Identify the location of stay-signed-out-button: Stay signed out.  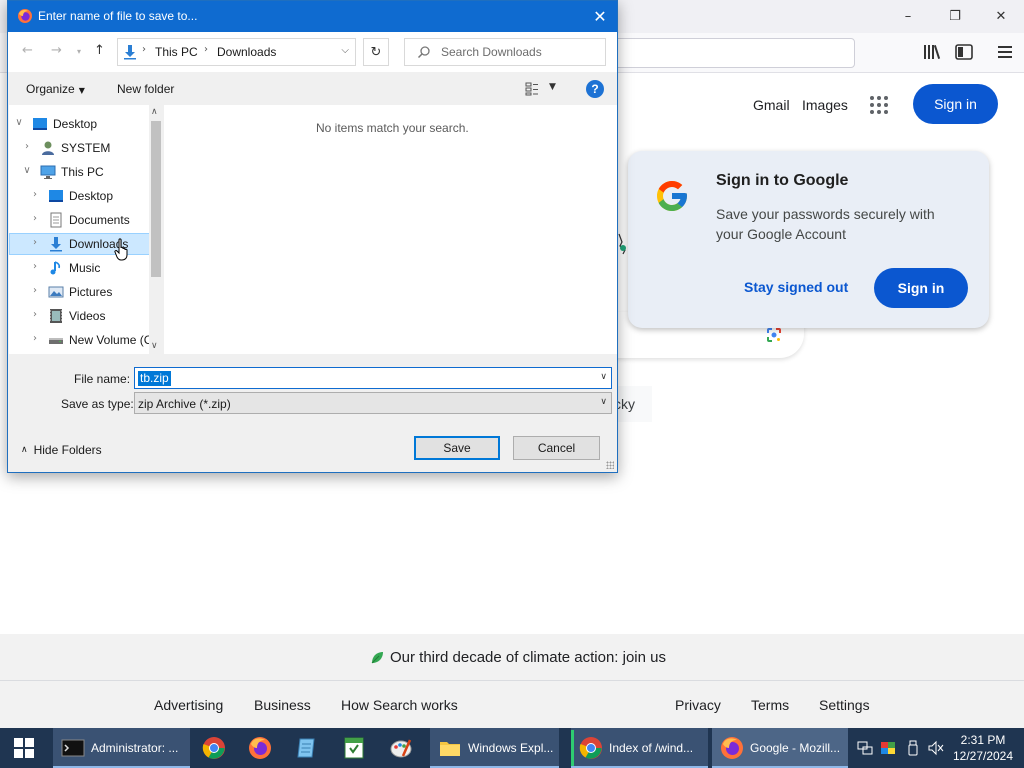
(796, 287).